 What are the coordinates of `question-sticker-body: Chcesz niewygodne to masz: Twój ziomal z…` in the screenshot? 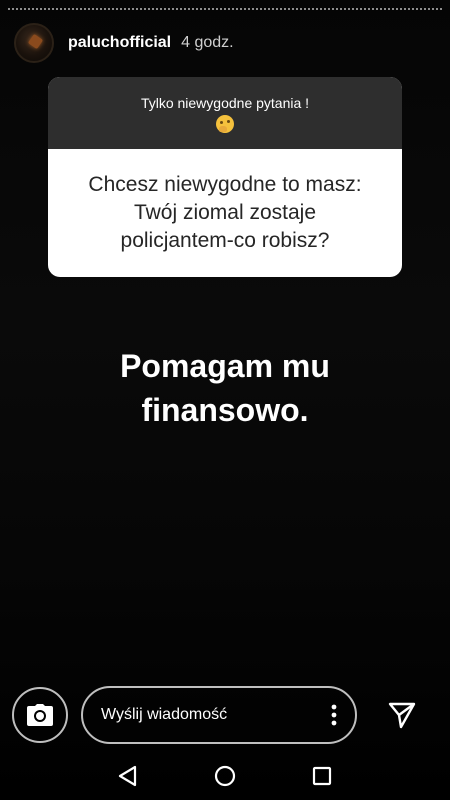 It's located at (225, 213).